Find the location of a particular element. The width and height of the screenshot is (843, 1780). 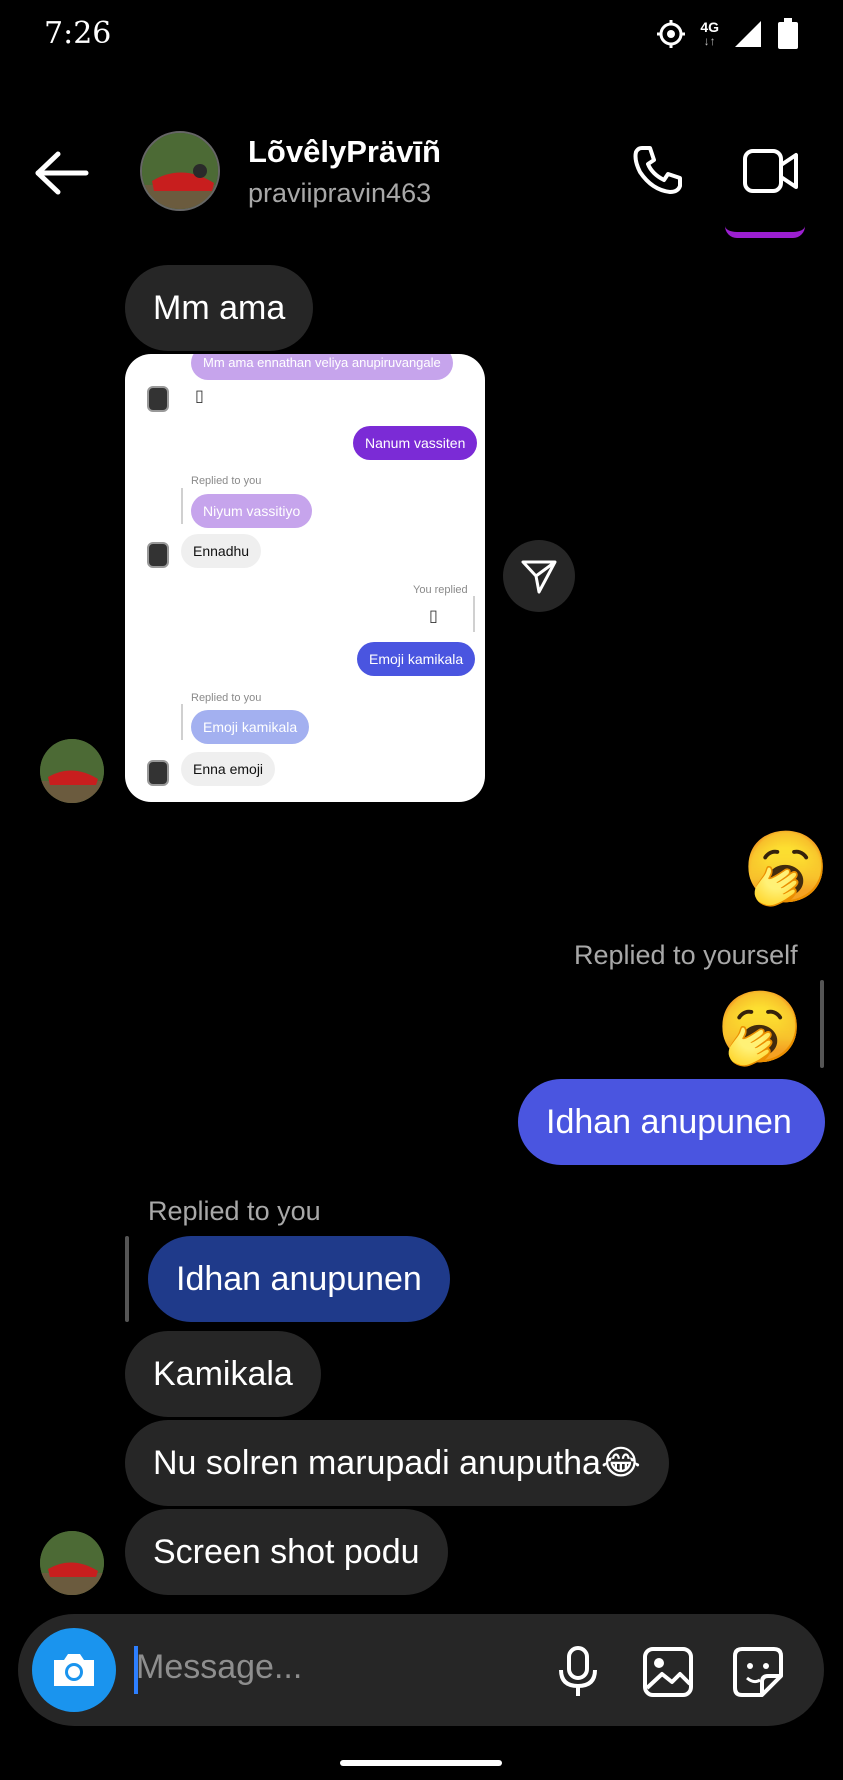

location-icon is located at coordinates (671, 34).